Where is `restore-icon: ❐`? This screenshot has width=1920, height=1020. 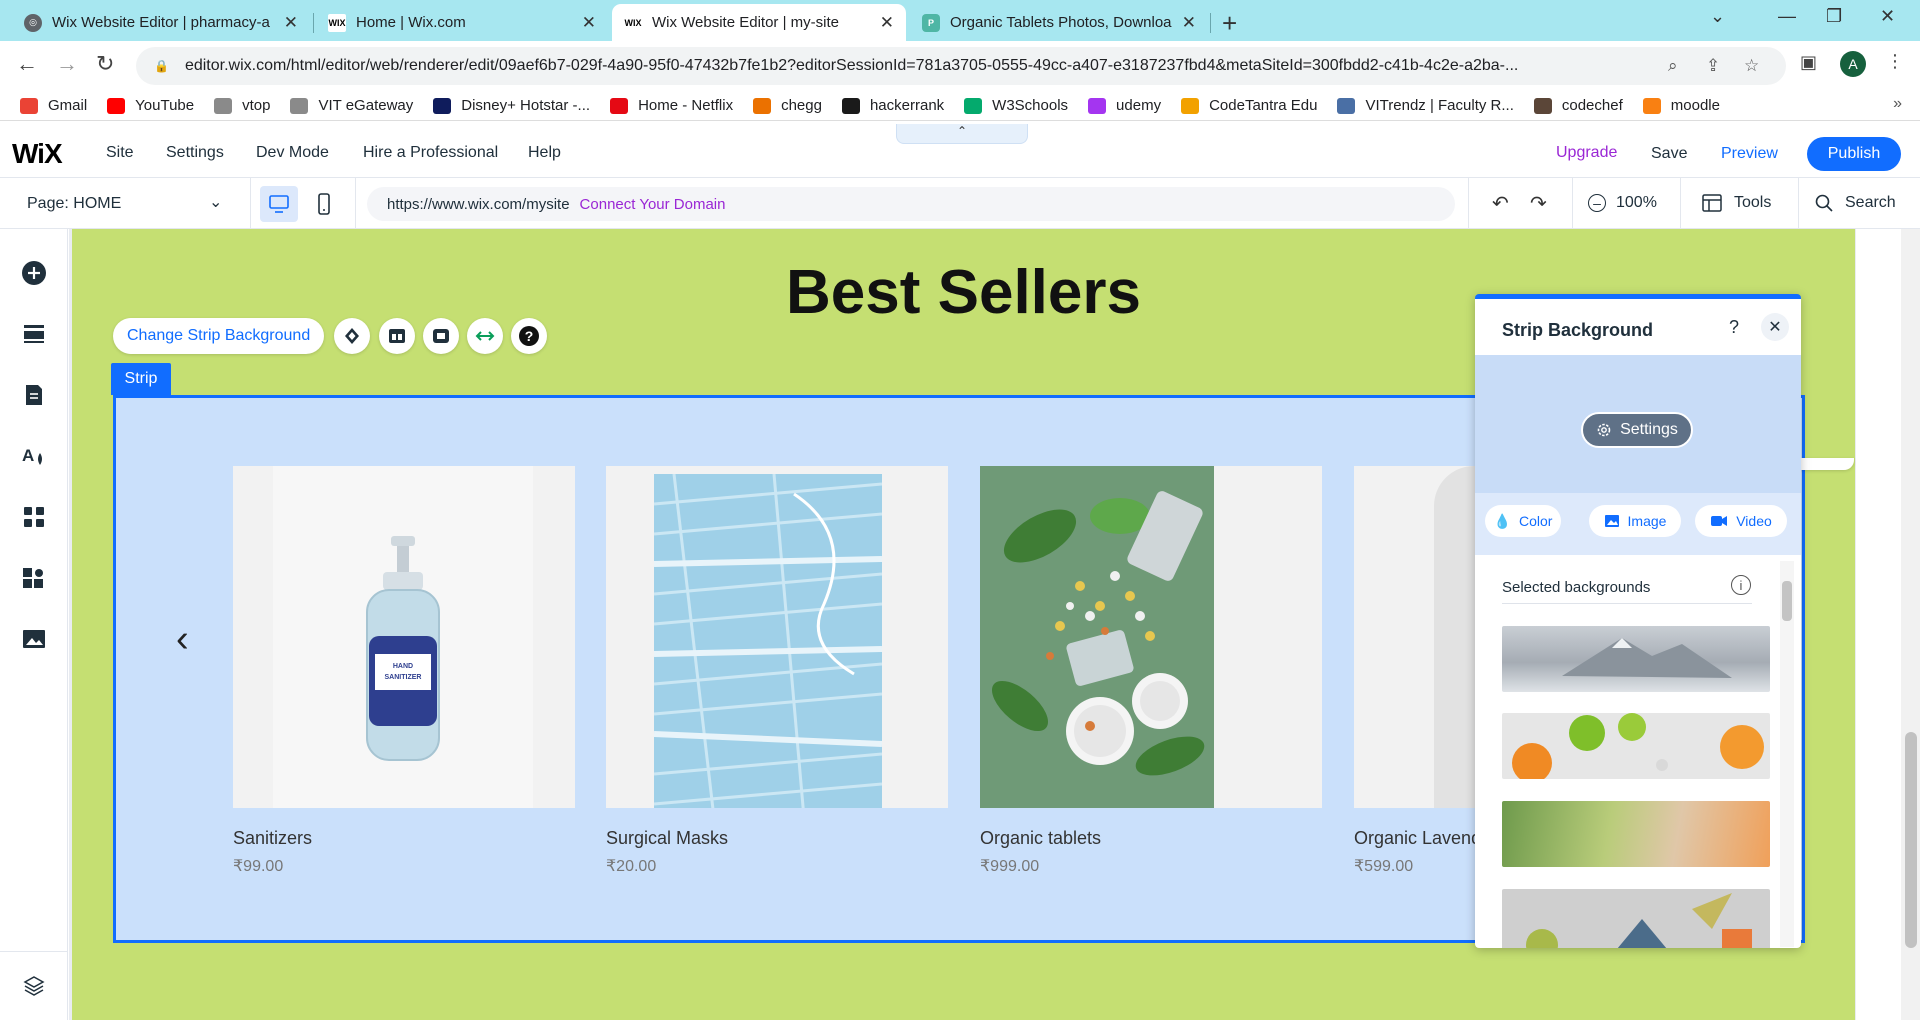
restore-icon: ❐ is located at coordinates (1834, 16).